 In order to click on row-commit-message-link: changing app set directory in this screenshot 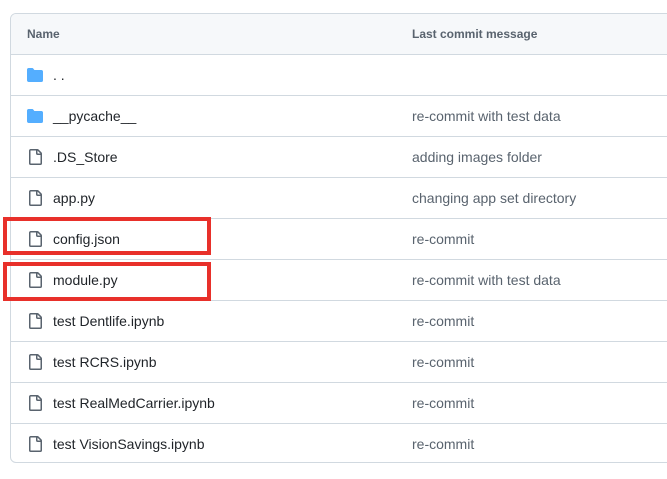, I will do `click(494, 198)`.